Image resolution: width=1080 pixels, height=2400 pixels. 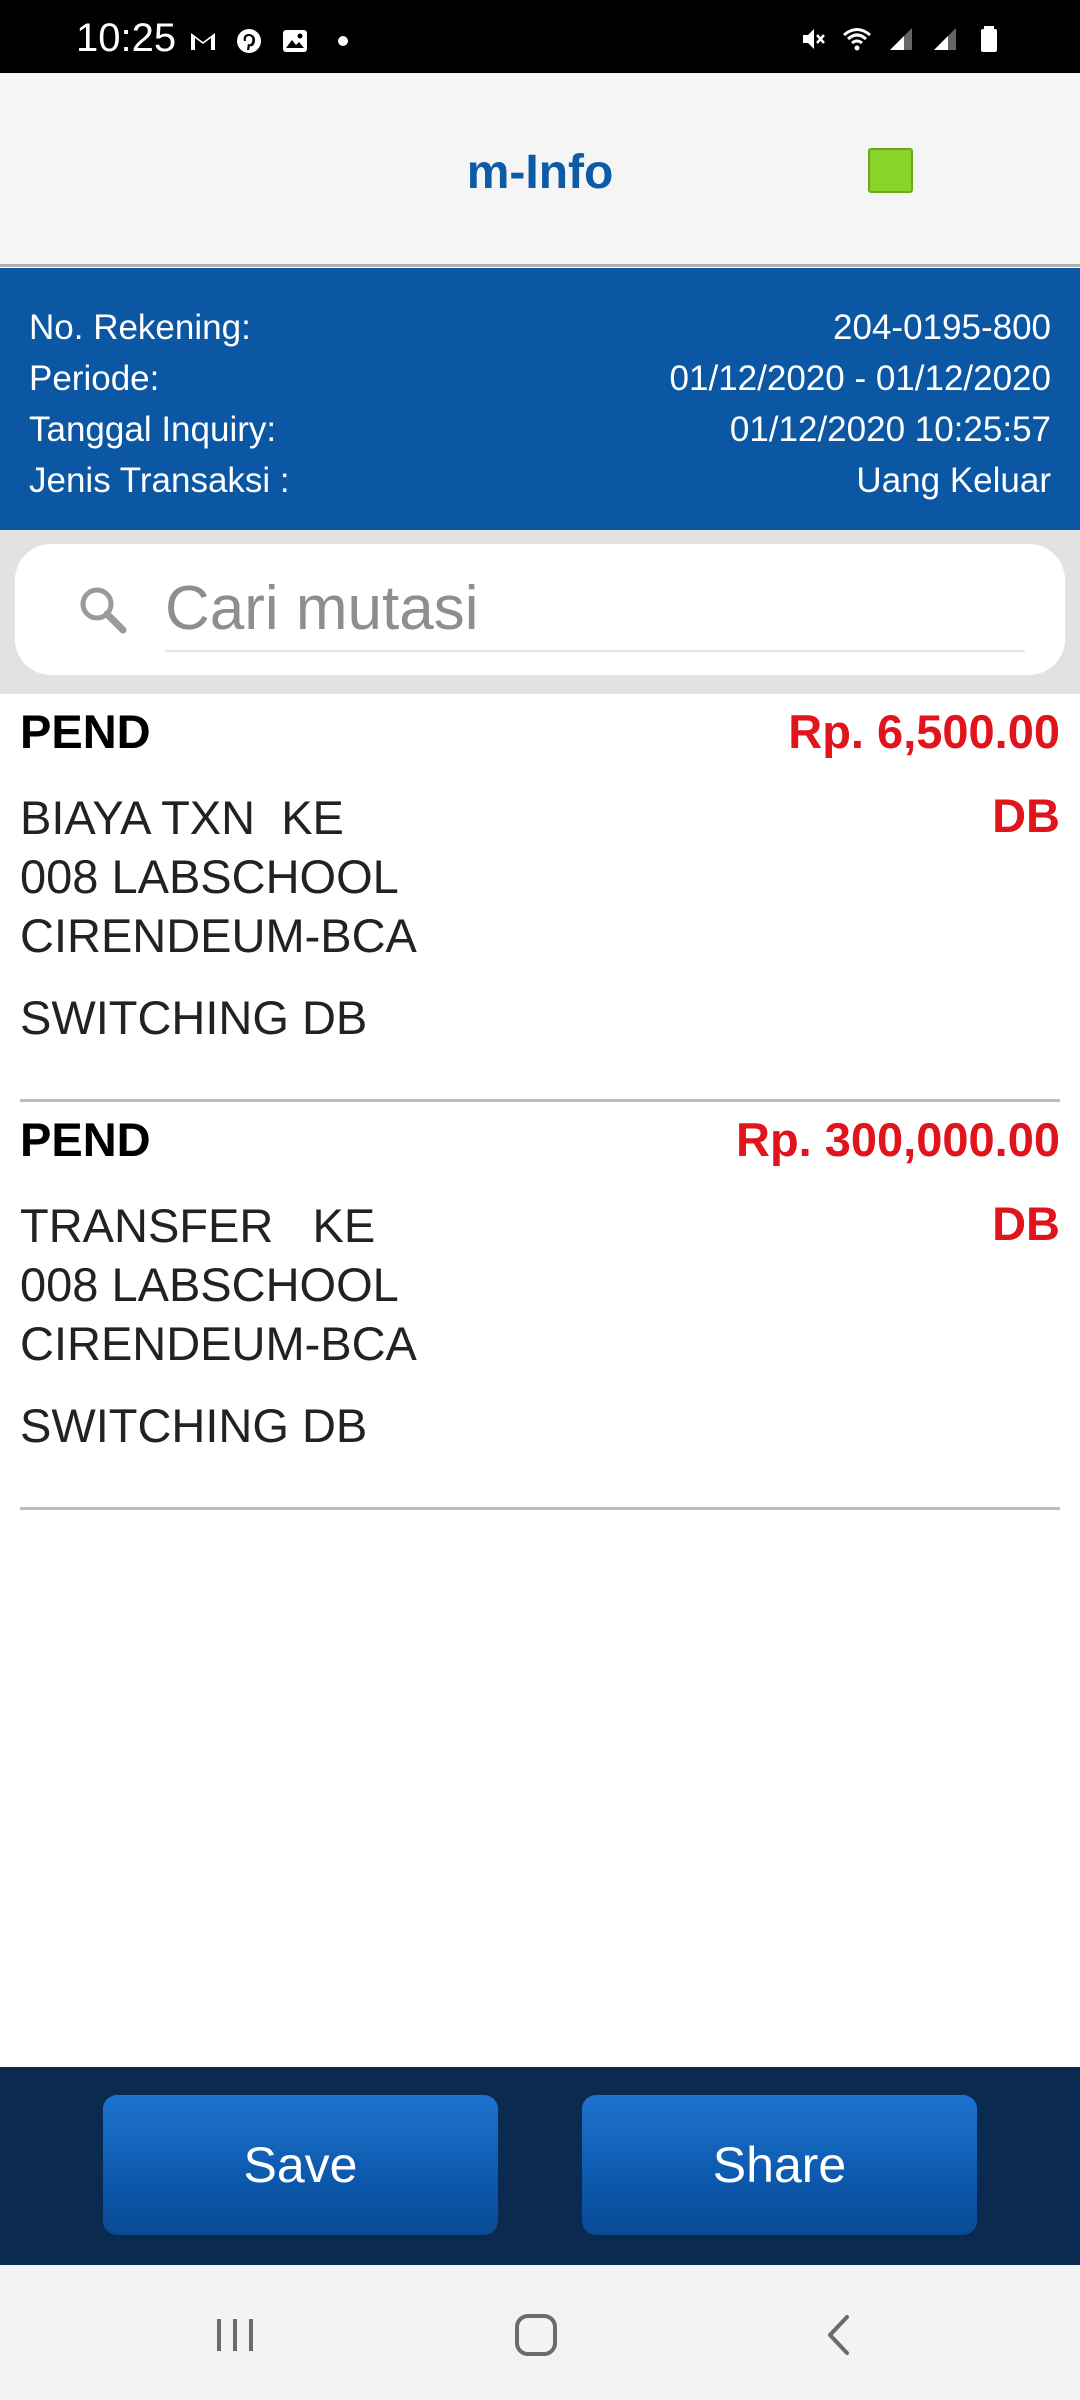 I want to click on info-row-period: Periode: 01/12/2020 - 01/12/2020, so click(x=540, y=378).